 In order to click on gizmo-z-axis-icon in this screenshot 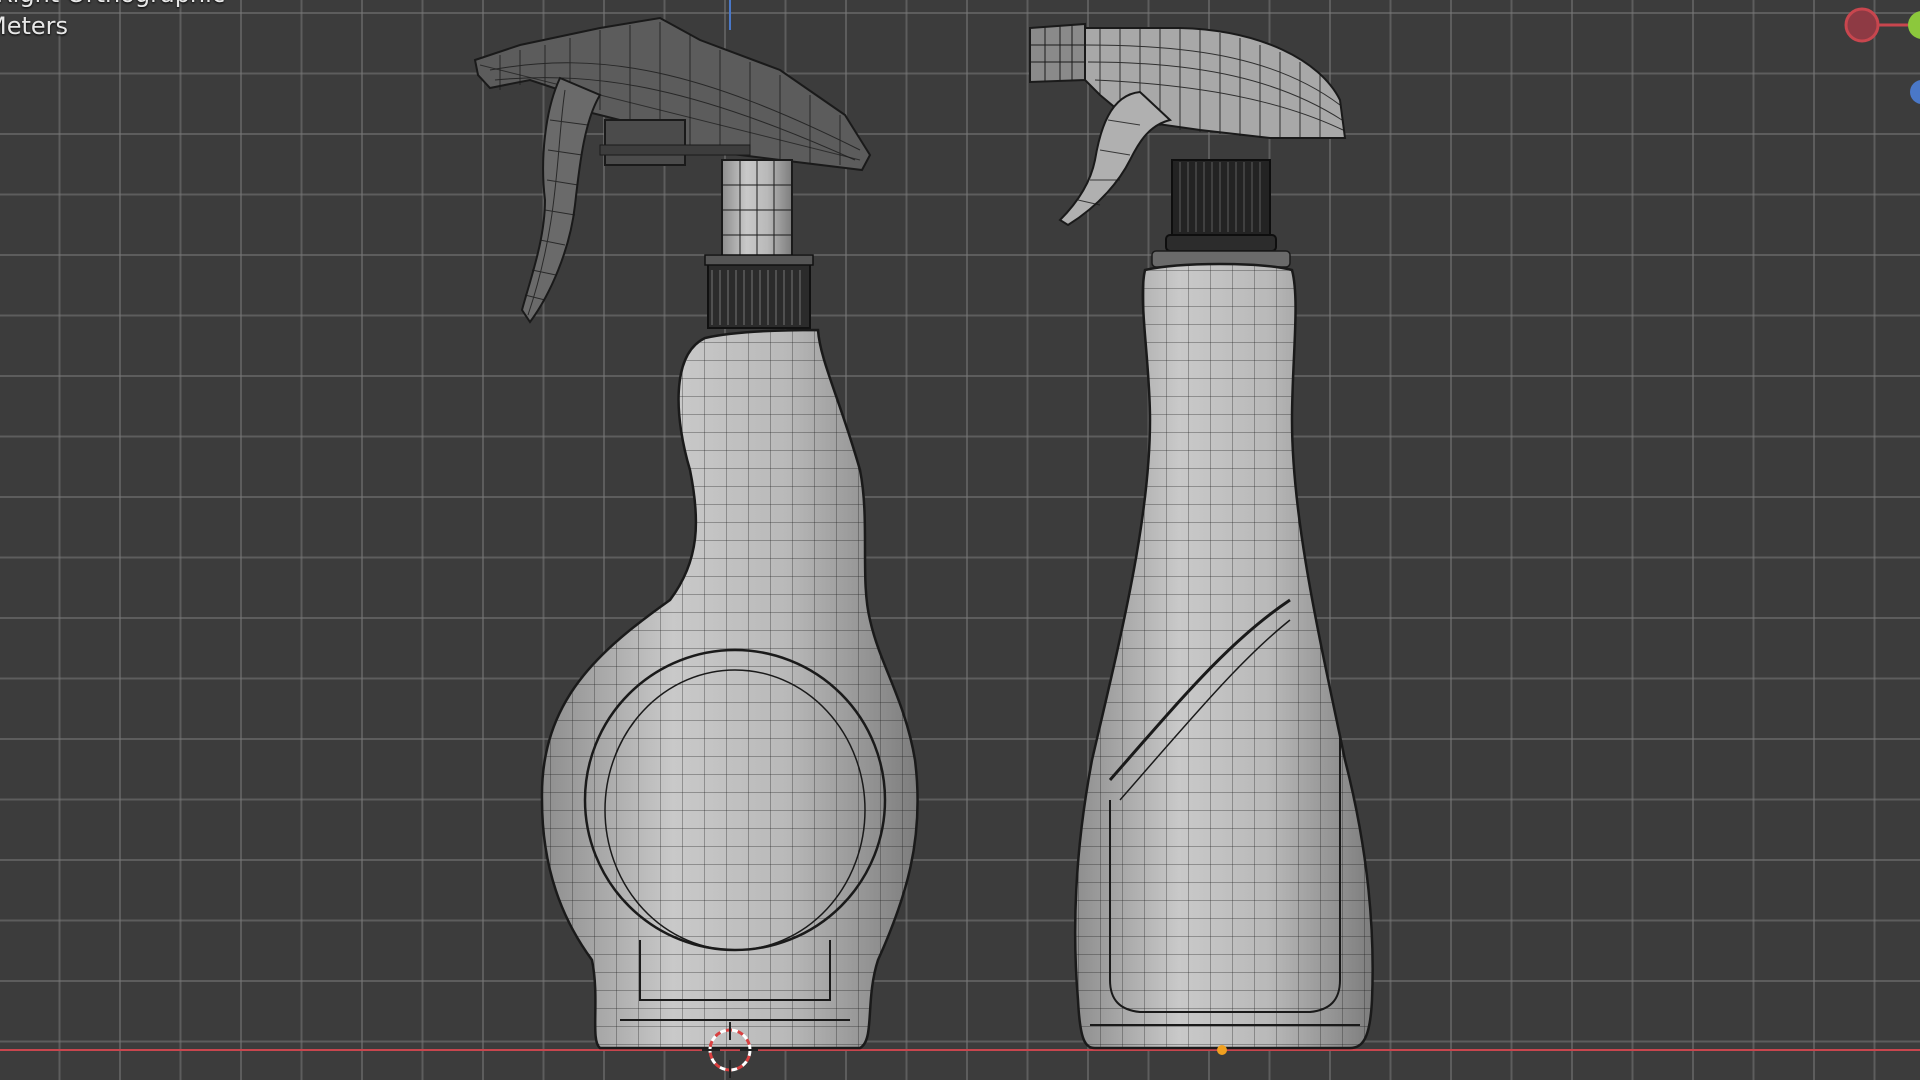, I will do `click(1915, 92)`.